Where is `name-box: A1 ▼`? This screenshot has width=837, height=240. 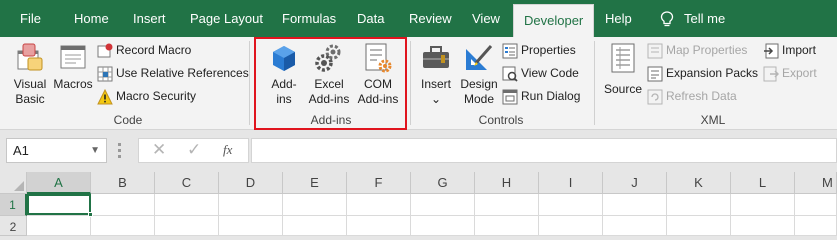
name-box: A1 ▼ is located at coordinates (56, 150).